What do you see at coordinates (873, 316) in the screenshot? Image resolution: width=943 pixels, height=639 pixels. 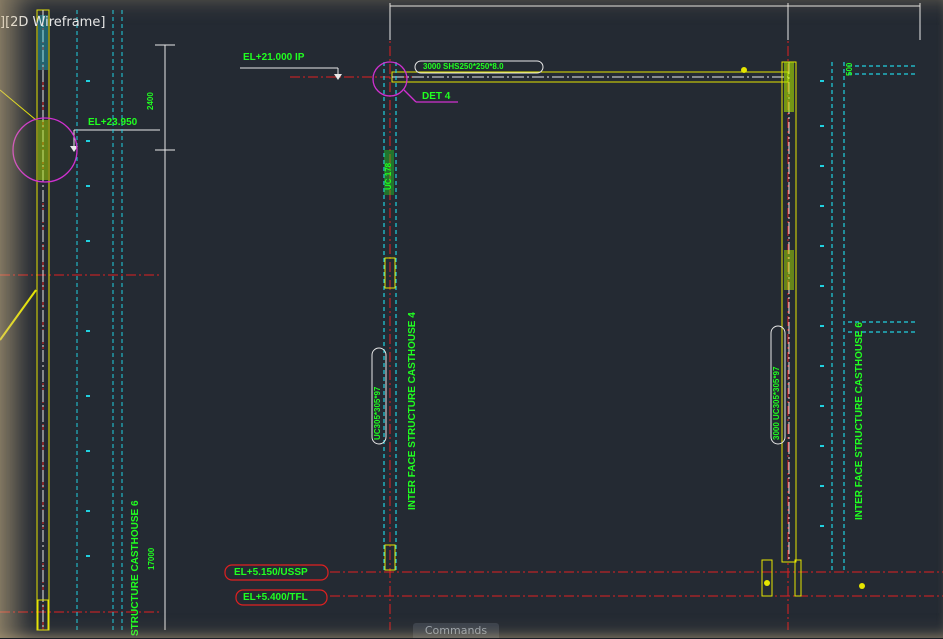 I see `right-interface-column` at bounding box center [873, 316].